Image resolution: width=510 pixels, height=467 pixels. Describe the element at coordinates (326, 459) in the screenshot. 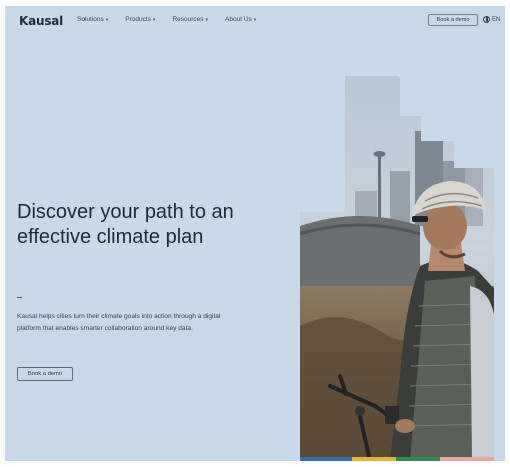

I see `color-bar-blue` at that location.